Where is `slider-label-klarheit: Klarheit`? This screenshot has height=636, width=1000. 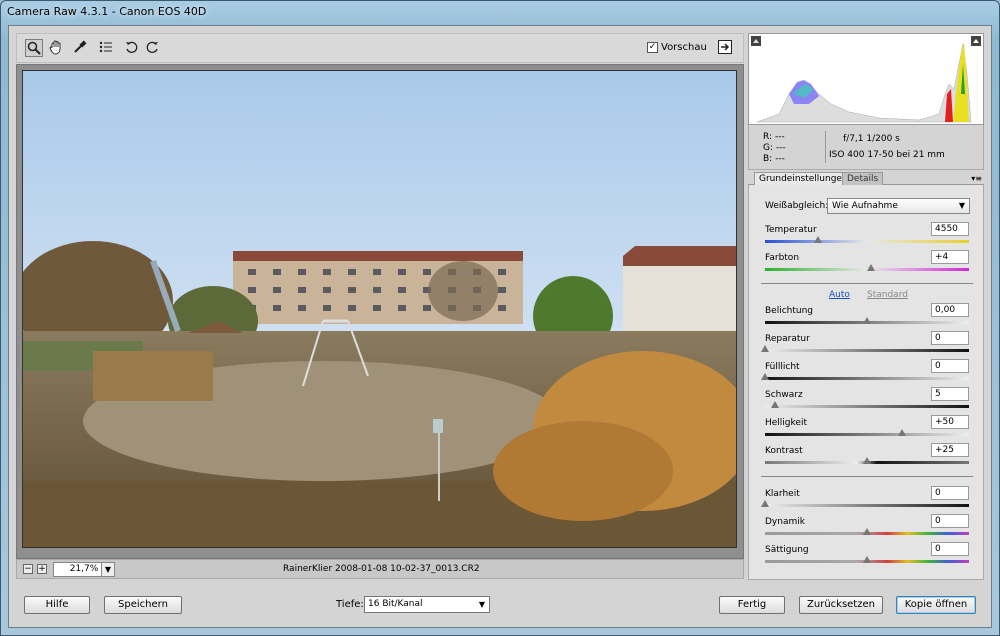
slider-label-klarheit: Klarheit is located at coordinates (782, 494).